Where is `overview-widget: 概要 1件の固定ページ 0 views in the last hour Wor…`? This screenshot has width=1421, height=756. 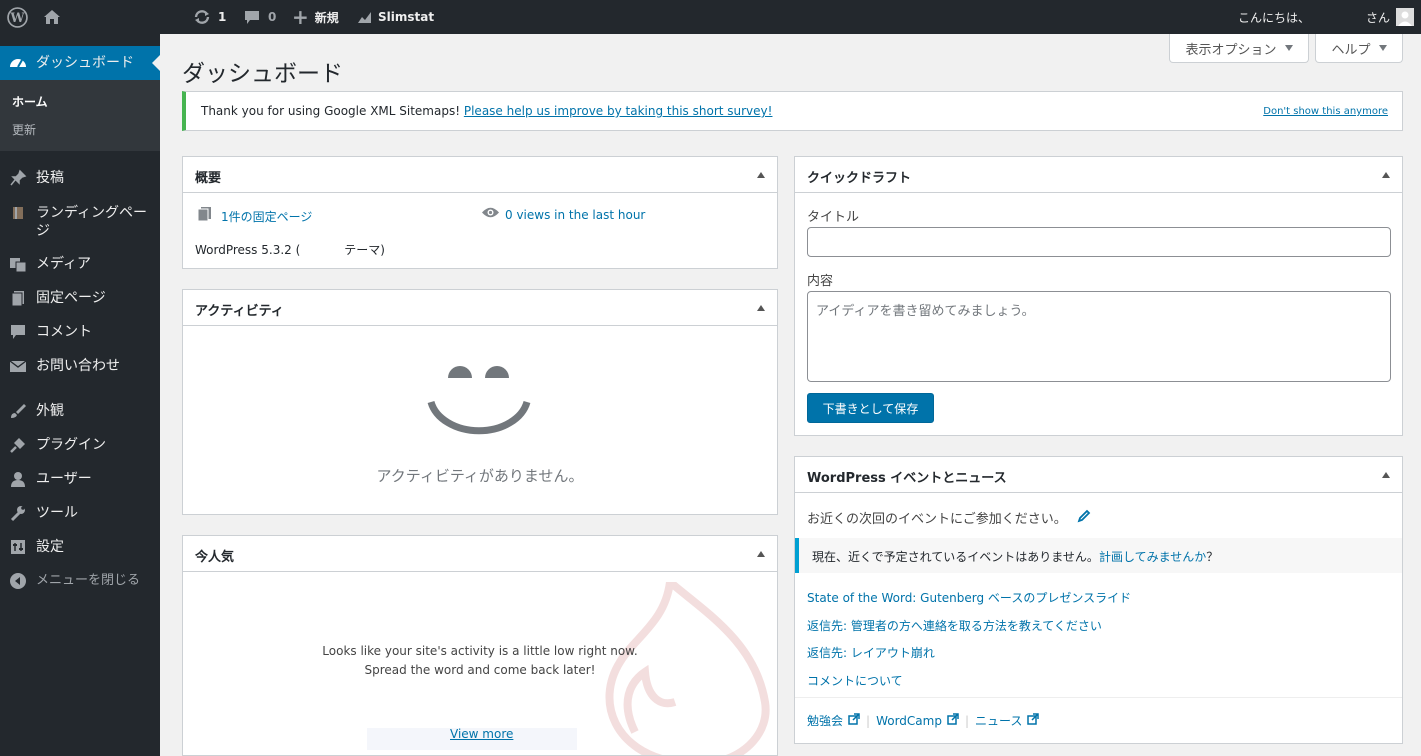 overview-widget: 概要 1件の固定ページ 0 views in the last hour Wor… is located at coordinates (480, 212).